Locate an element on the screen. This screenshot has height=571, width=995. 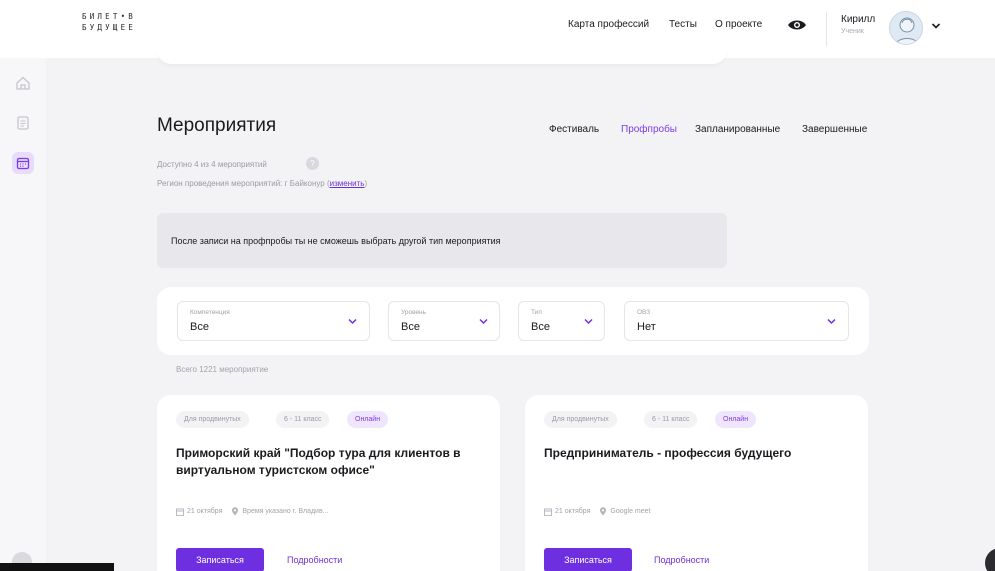
tab-profproby: Профпробы is located at coordinates (649, 129).